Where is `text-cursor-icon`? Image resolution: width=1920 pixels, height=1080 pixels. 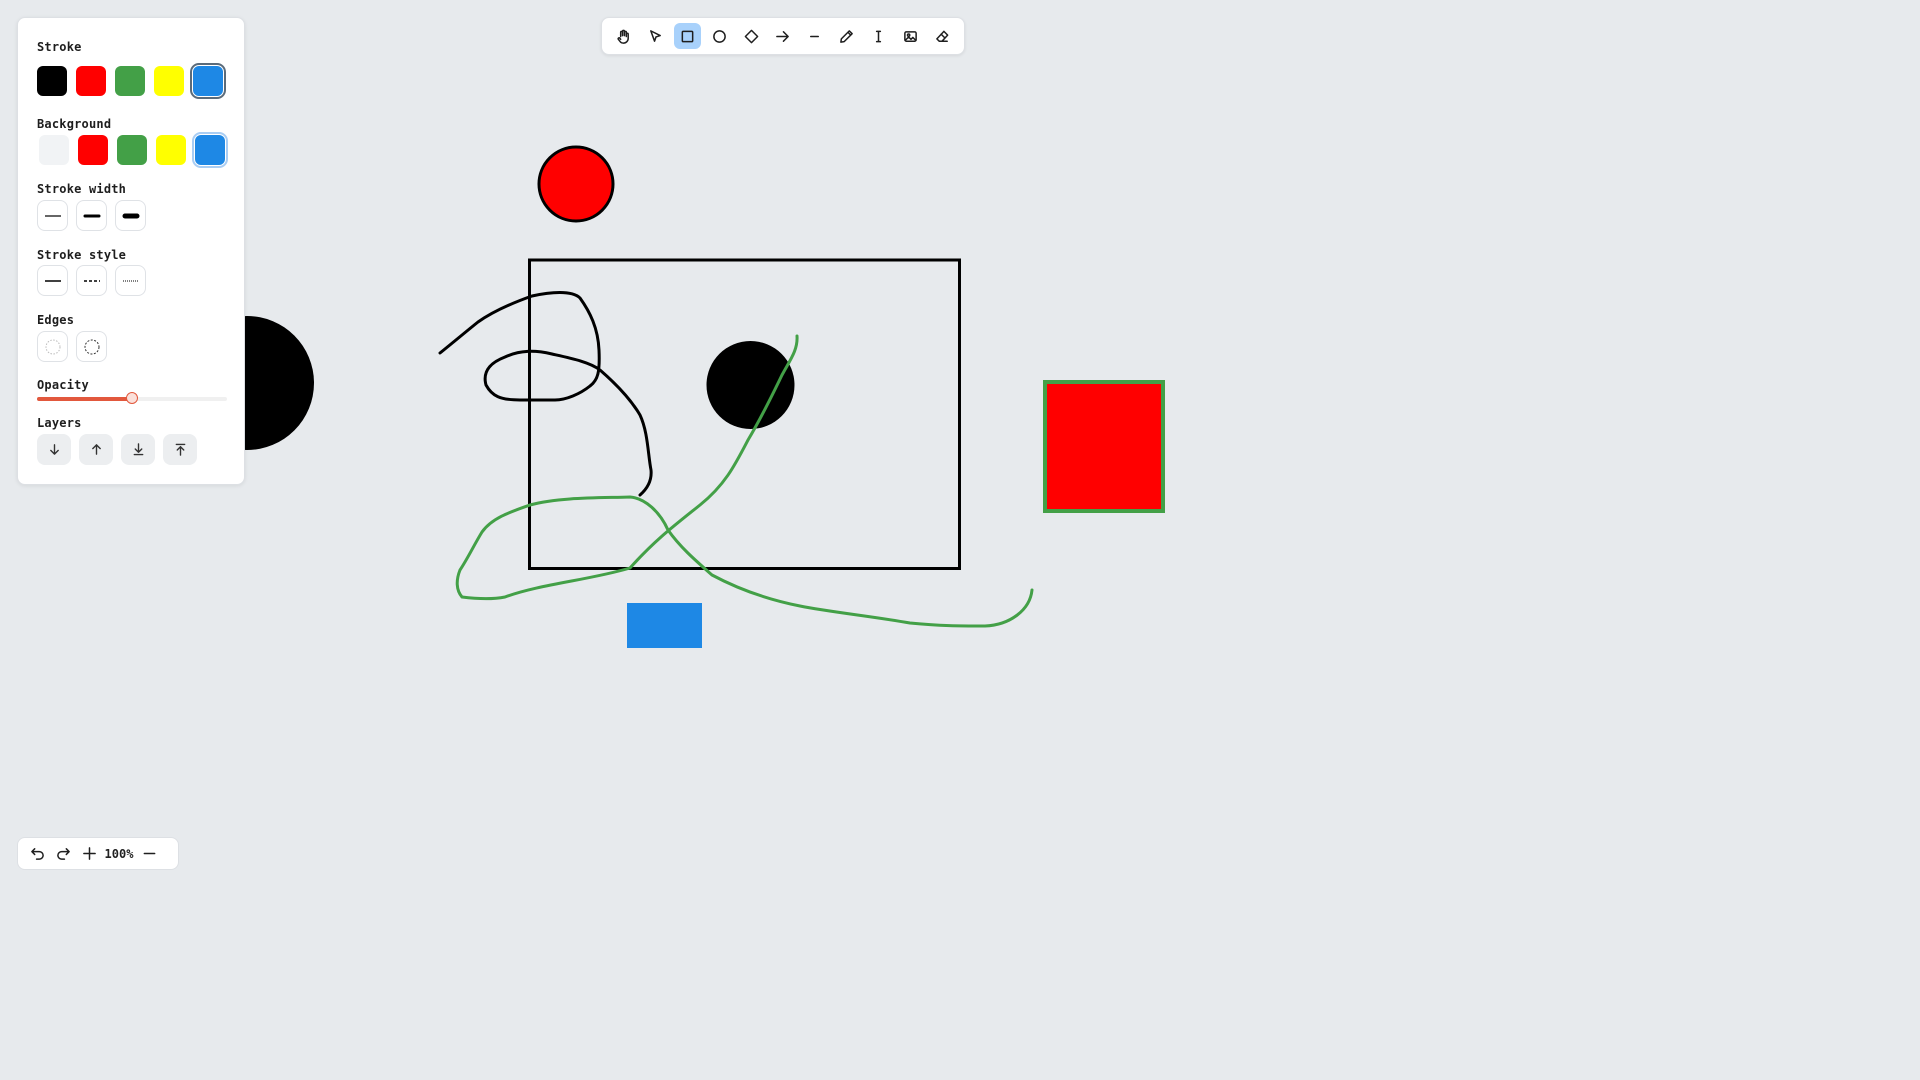
text-cursor-icon is located at coordinates (878, 36).